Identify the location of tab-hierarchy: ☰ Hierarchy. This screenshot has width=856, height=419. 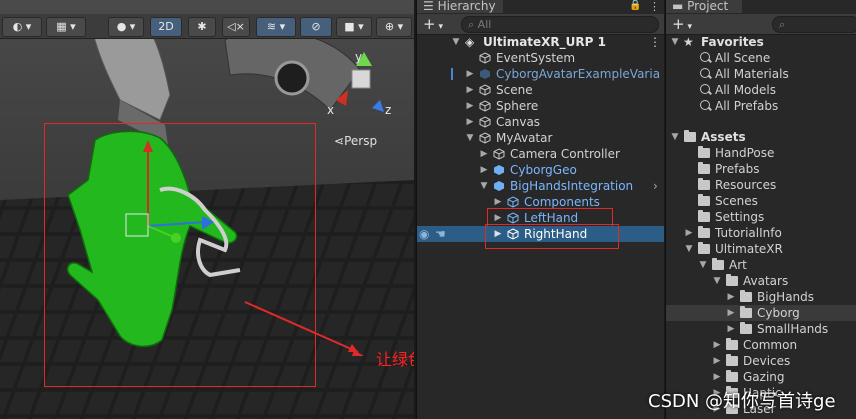
(460, 6).